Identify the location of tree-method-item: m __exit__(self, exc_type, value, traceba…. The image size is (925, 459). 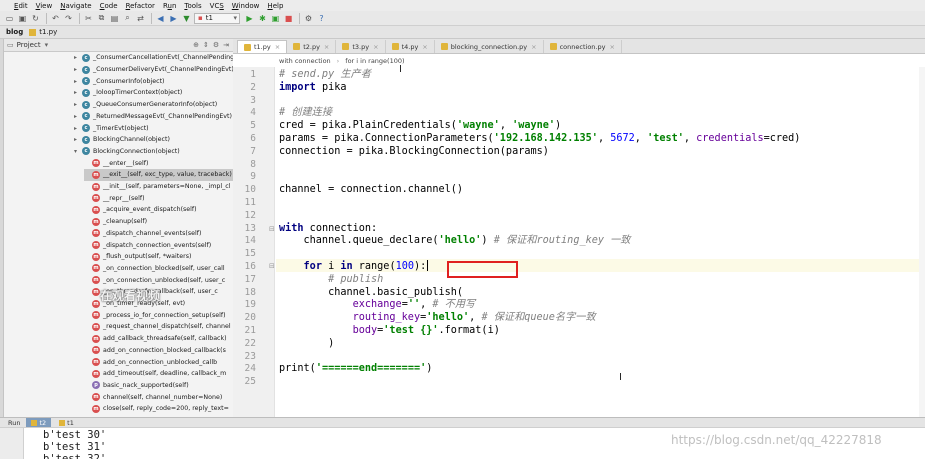
(158, 175).